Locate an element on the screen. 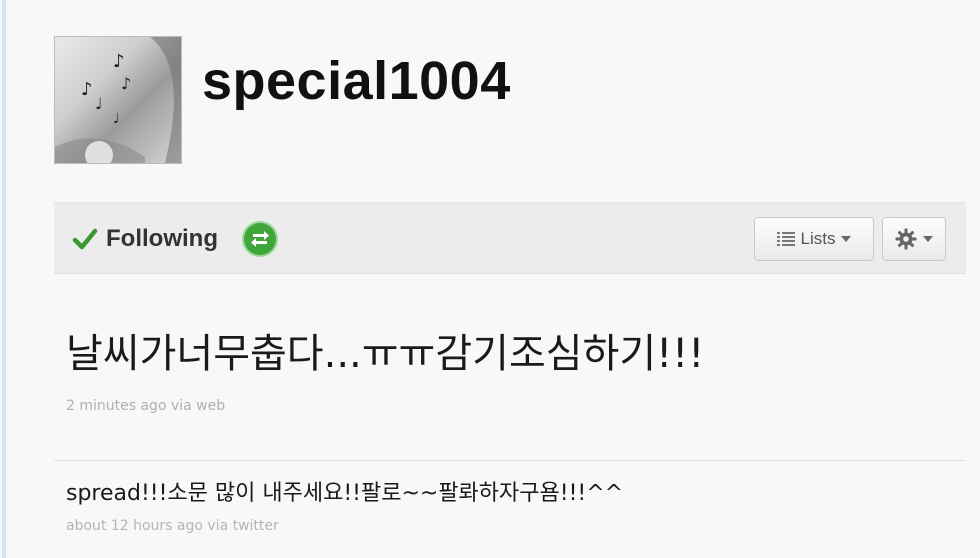  actions-menu-button is located at coordinates (914, 239).